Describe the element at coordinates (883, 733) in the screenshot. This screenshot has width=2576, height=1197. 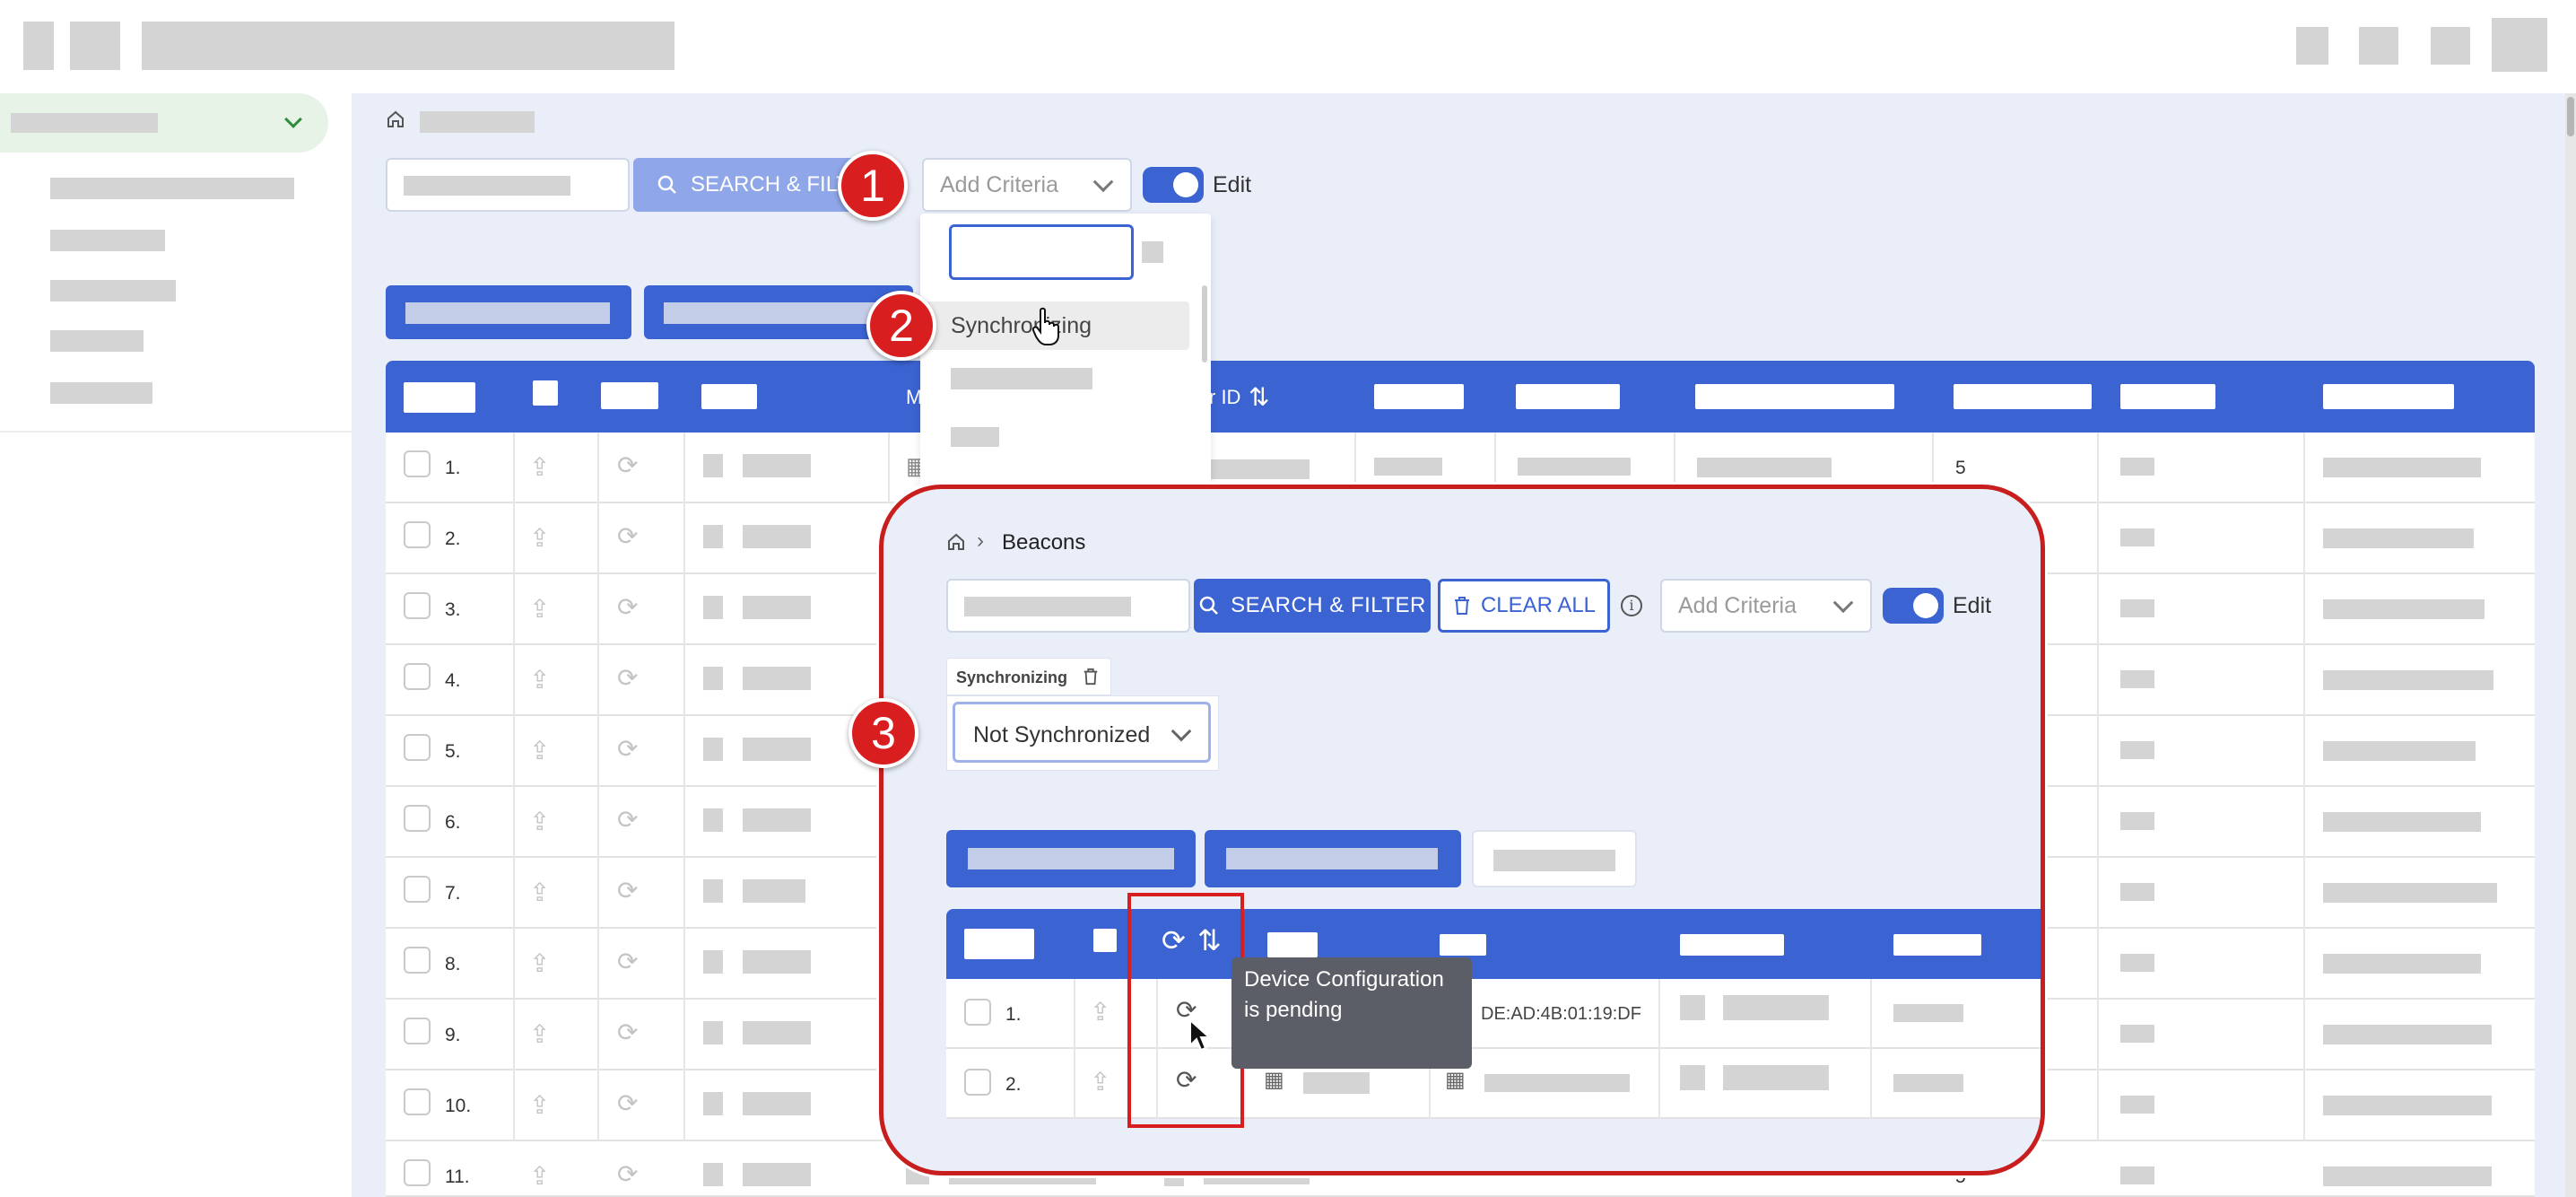
I see `callout-badge-3: 3` at that location.